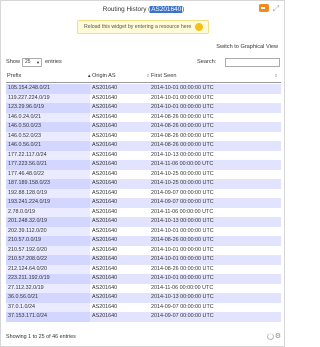 The image size is (320, 347). I want to click on title-suffix: ), so click(183, 9).